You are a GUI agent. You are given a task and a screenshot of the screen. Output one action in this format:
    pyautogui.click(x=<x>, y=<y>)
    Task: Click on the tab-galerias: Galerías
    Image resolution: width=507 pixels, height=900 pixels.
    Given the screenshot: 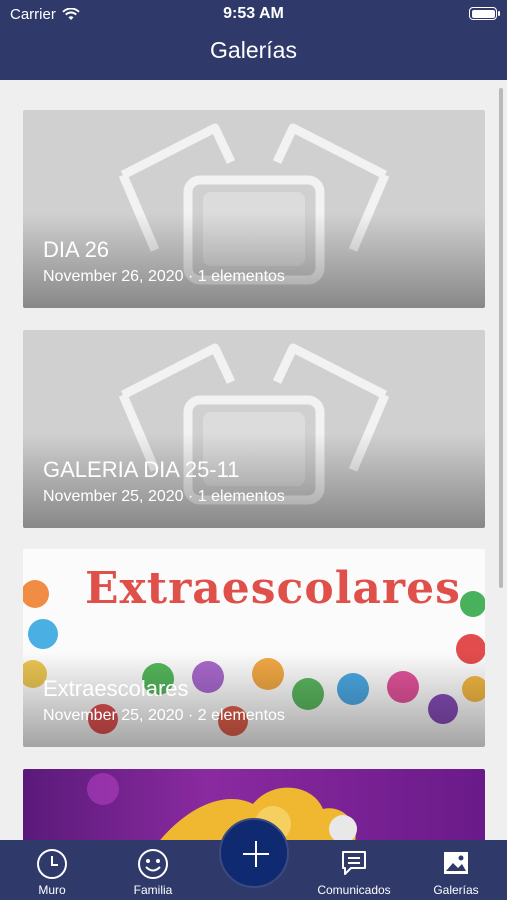 What is the action you would take?
    pyautogui.click(x=456, y=870)
    